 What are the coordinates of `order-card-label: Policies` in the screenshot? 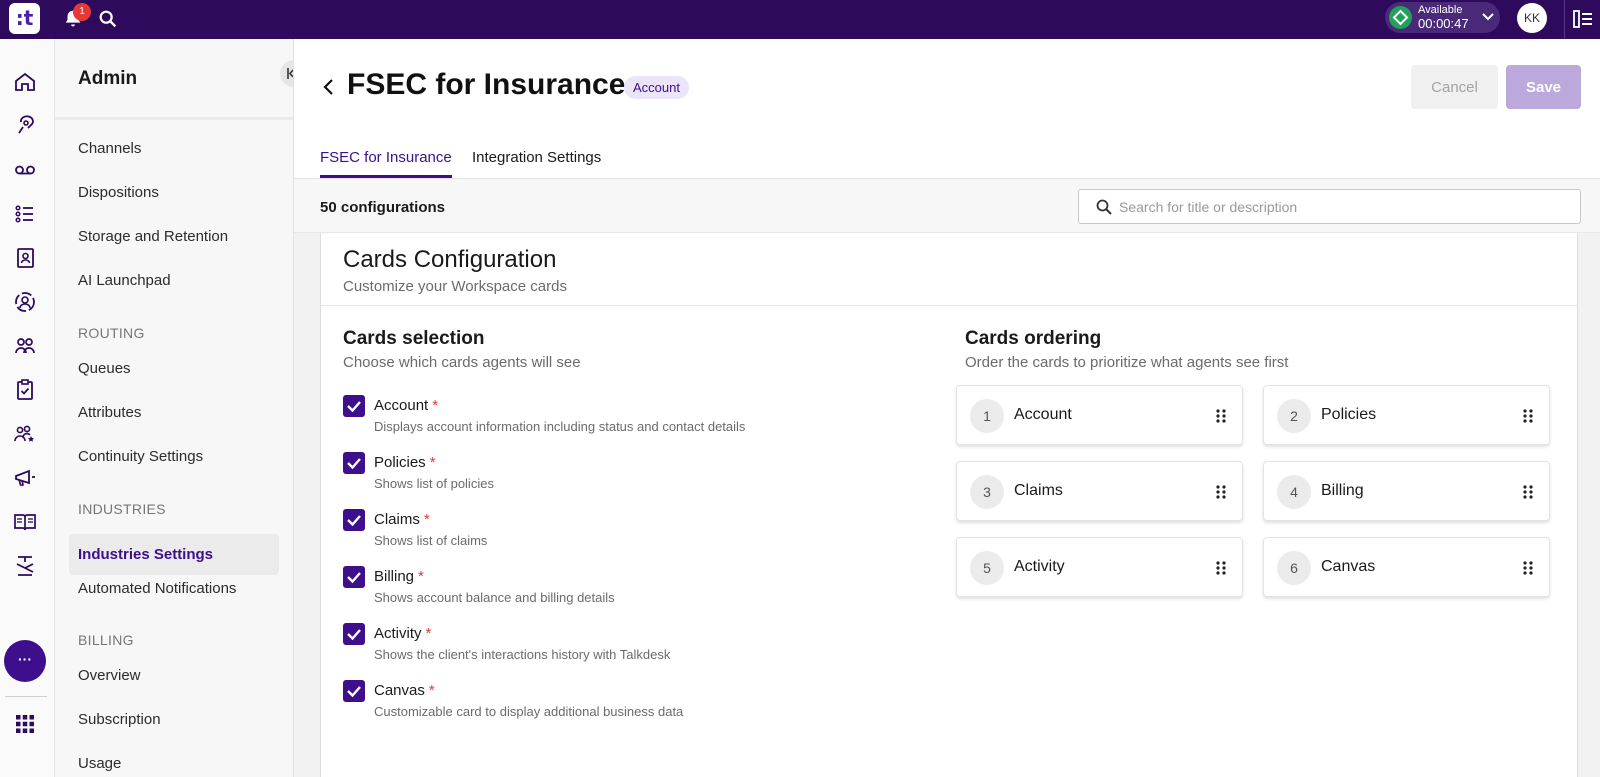 It's located at (1349, 414).